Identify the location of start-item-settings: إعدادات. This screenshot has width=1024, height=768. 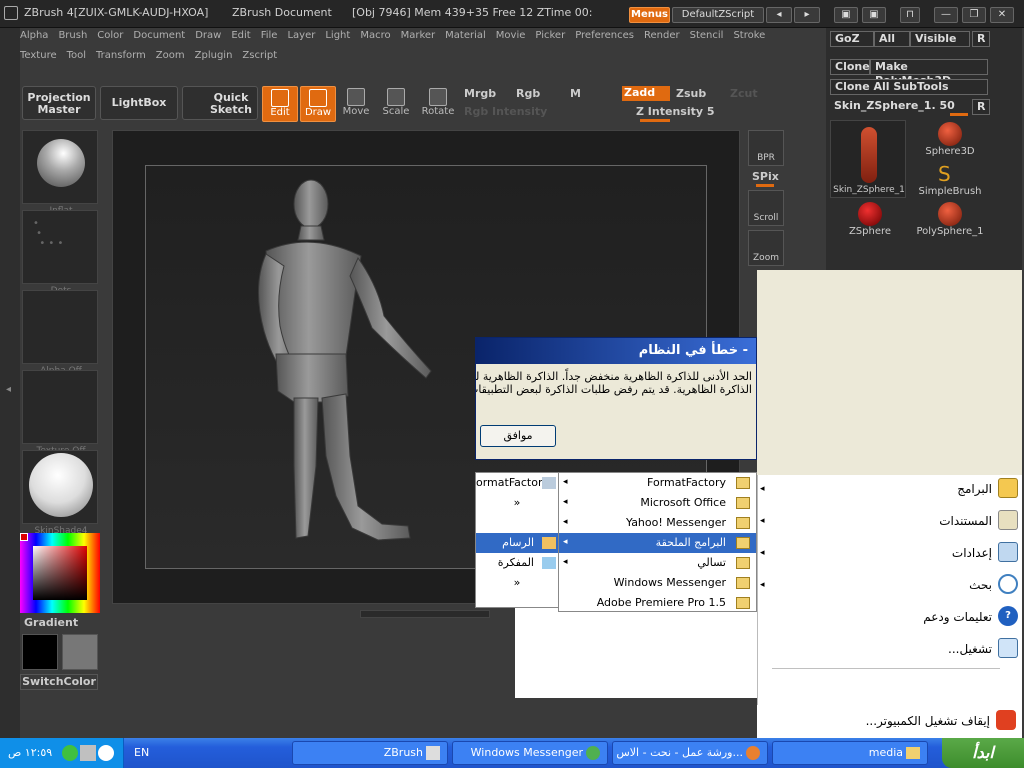
(972, 553).